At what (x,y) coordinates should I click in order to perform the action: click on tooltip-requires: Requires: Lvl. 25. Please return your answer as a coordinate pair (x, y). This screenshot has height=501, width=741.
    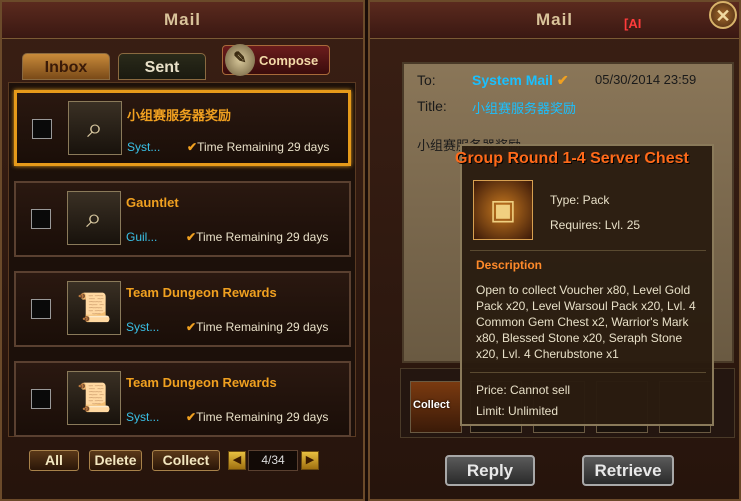
    Looking at the image, I should click on (595, 225).